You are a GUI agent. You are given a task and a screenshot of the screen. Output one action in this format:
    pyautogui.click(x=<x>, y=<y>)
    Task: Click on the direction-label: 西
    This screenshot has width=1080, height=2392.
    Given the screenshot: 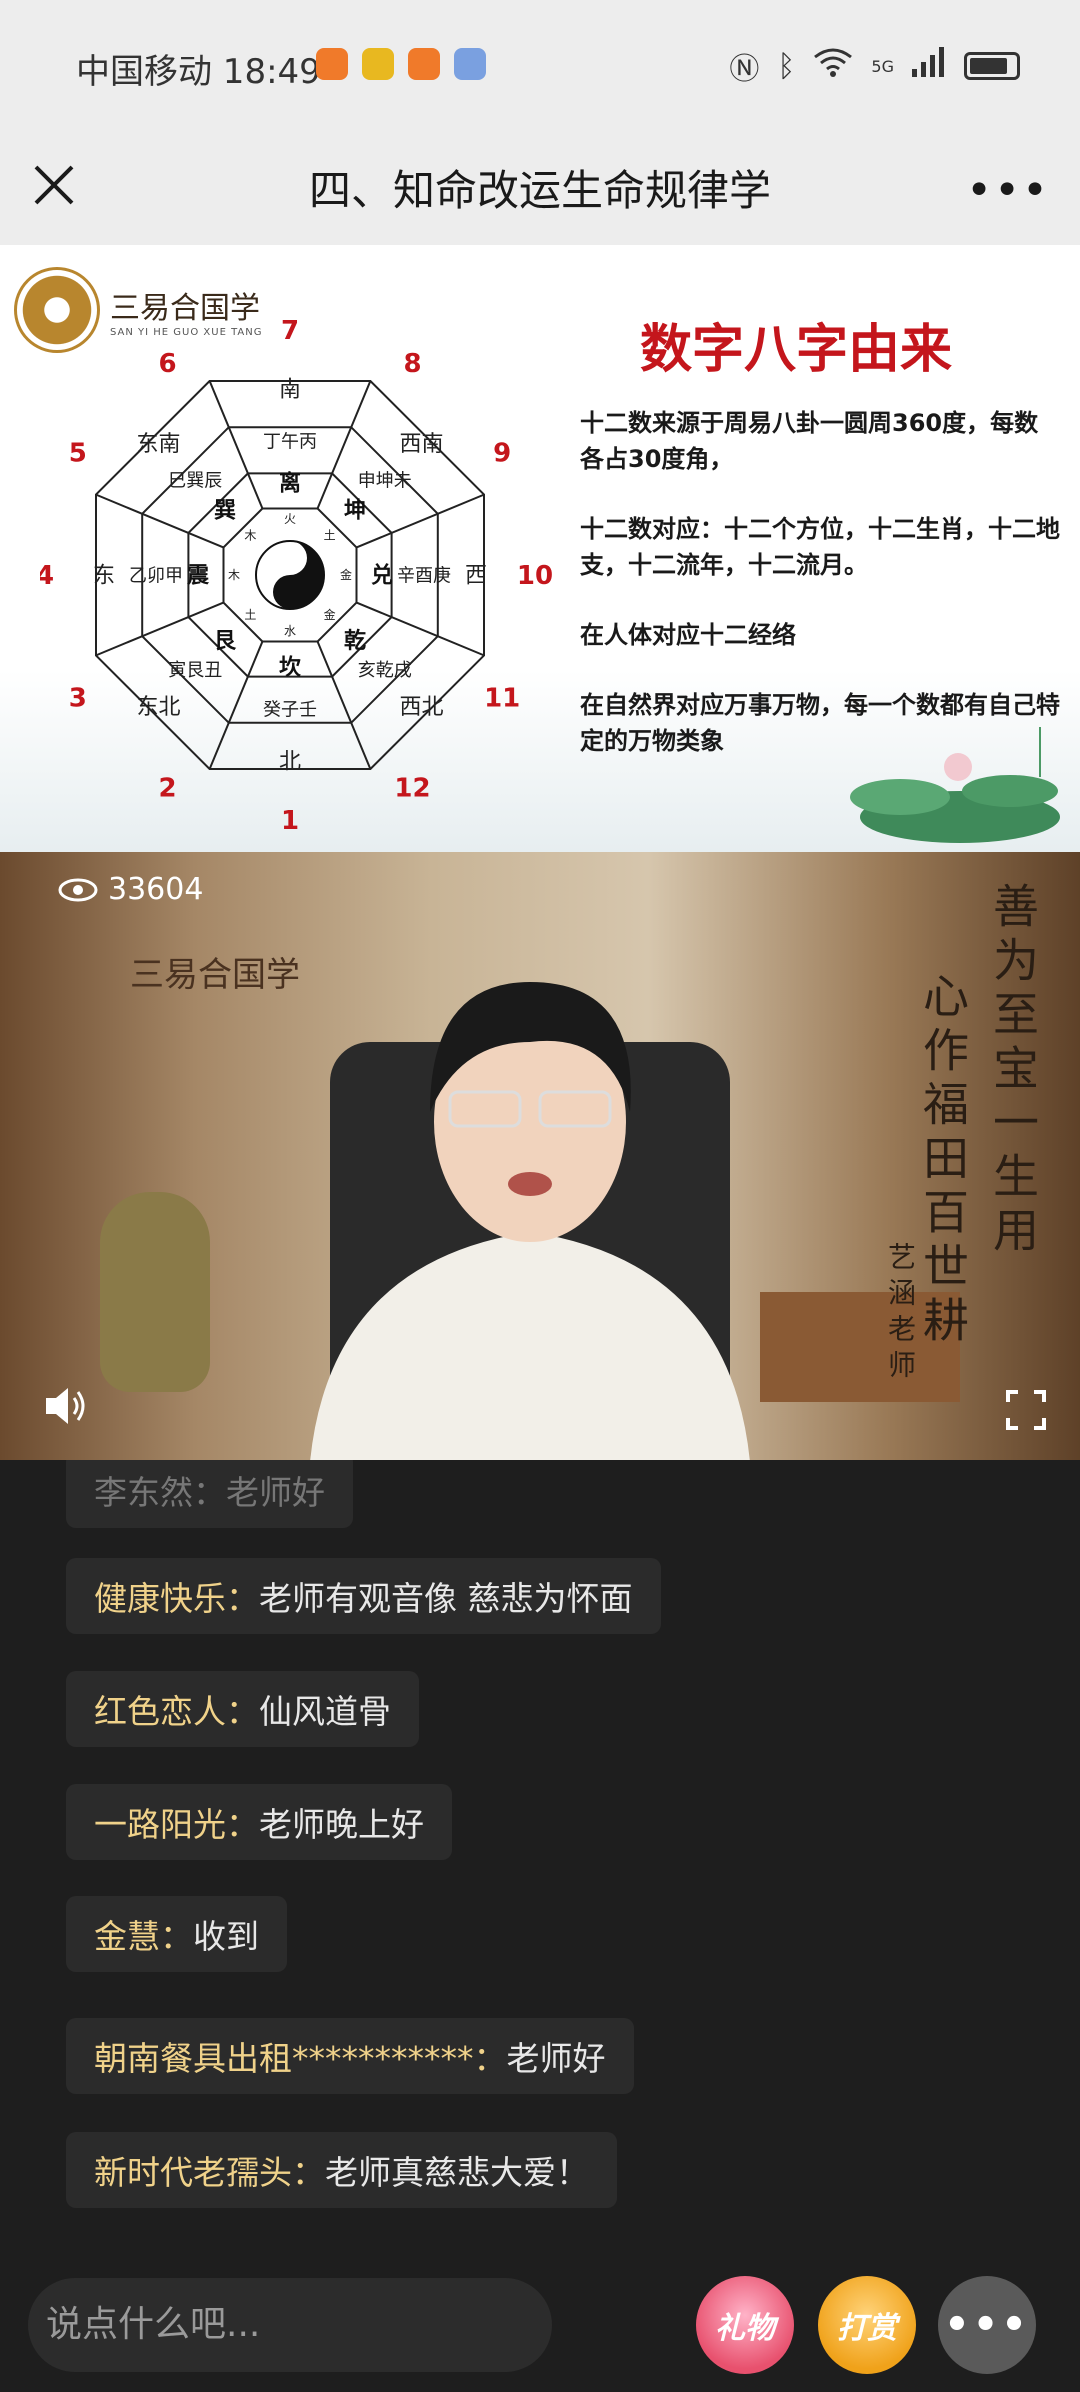 What is the action you would take?
    pyautogui.click(x=476, y=576)
    